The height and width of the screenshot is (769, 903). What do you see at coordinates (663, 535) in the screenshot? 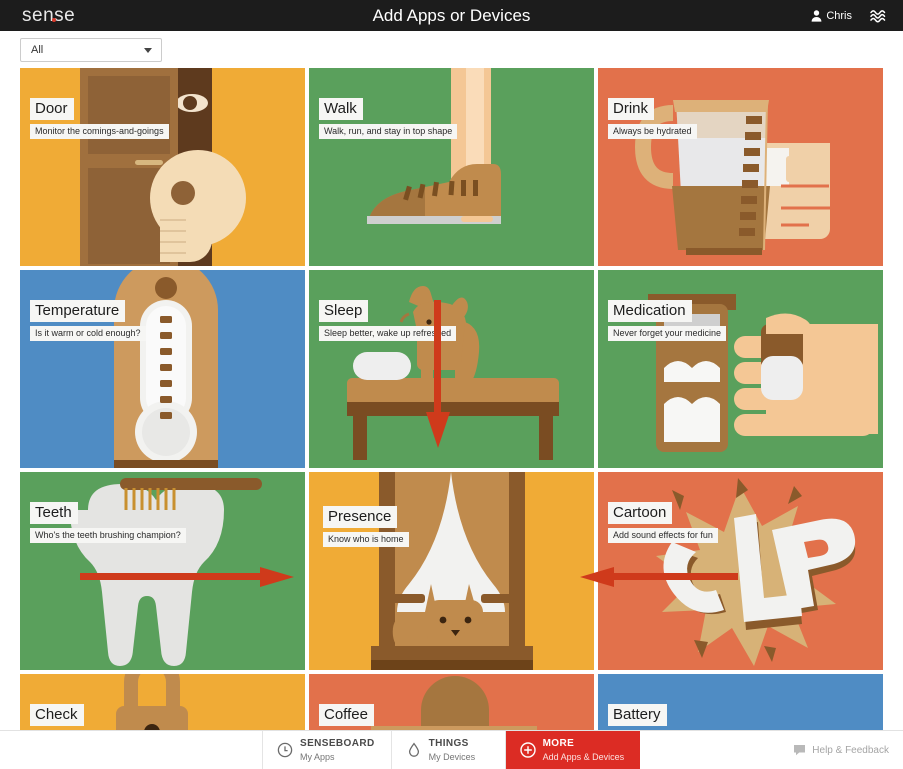
I see `app-tile-subtitle: Add sound effects for fun` at bounding box center [663, 535].